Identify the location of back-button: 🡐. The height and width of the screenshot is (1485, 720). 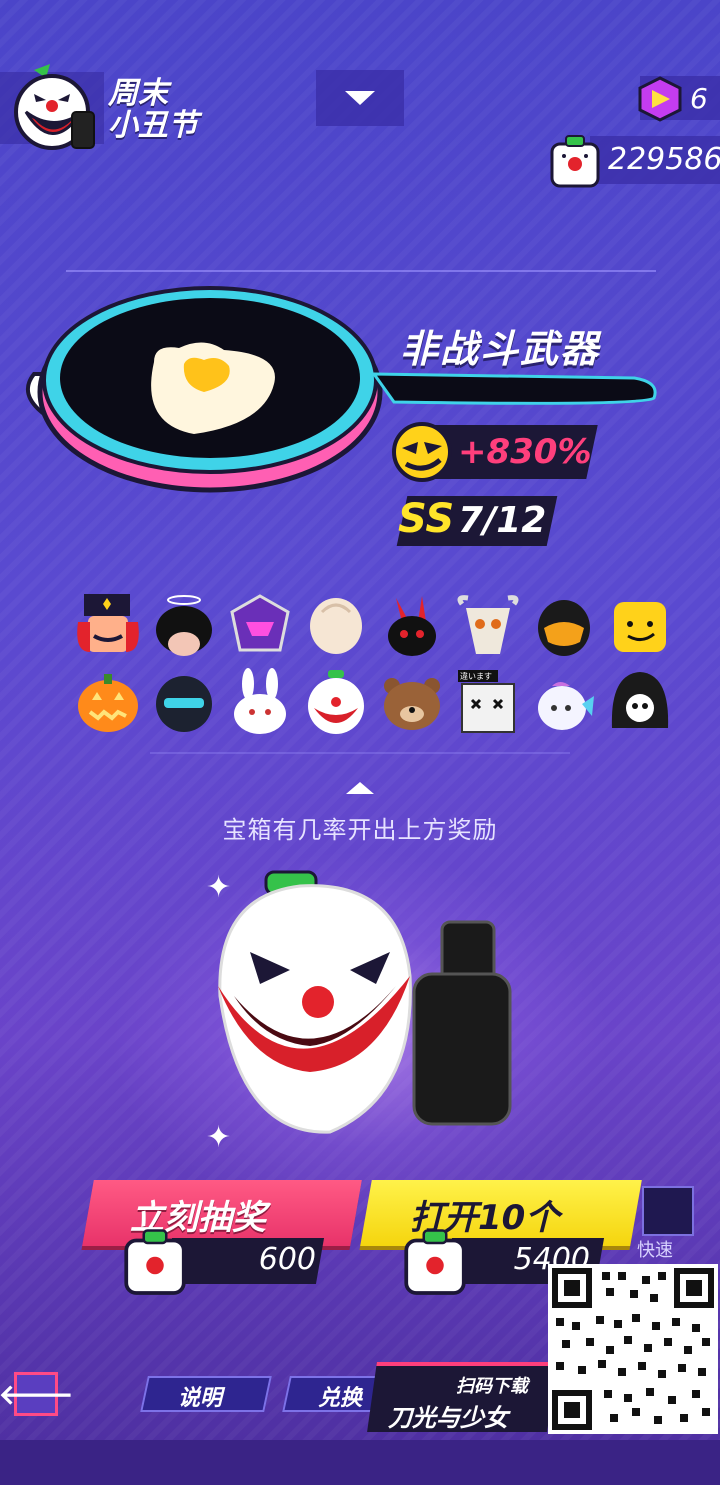
(37, 1394).